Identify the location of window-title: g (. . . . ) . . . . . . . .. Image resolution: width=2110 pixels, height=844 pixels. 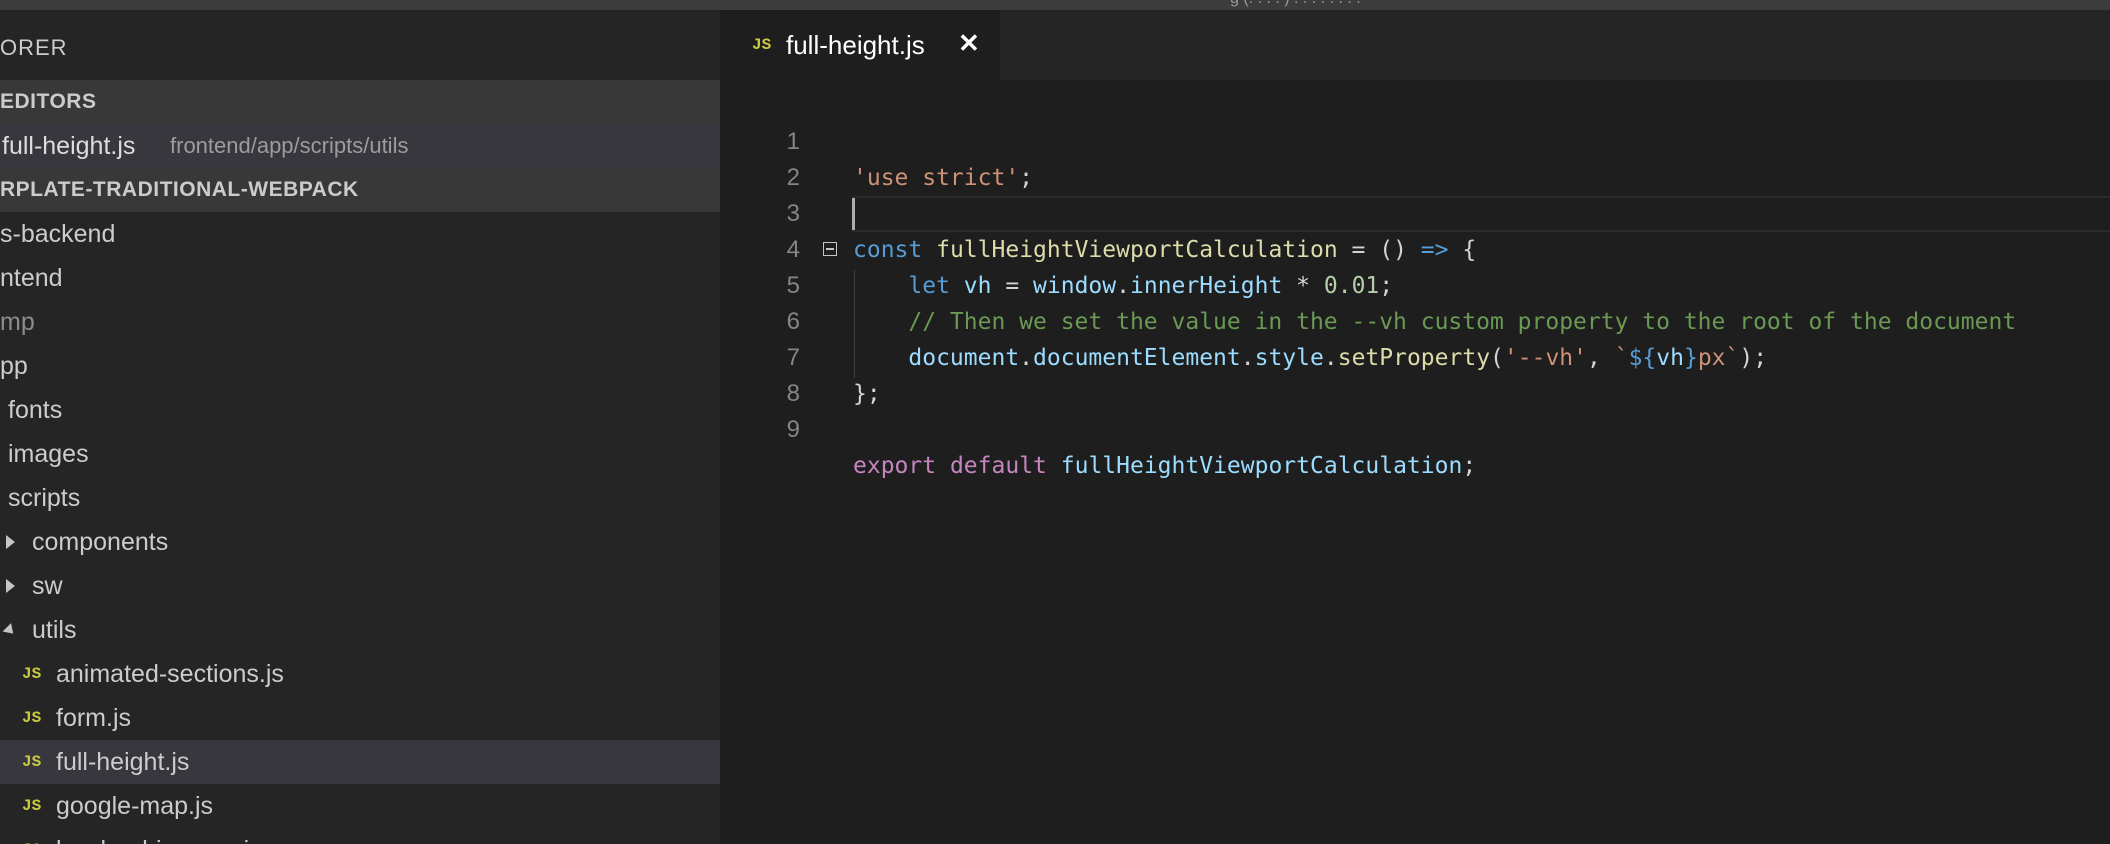
(1295, 4).